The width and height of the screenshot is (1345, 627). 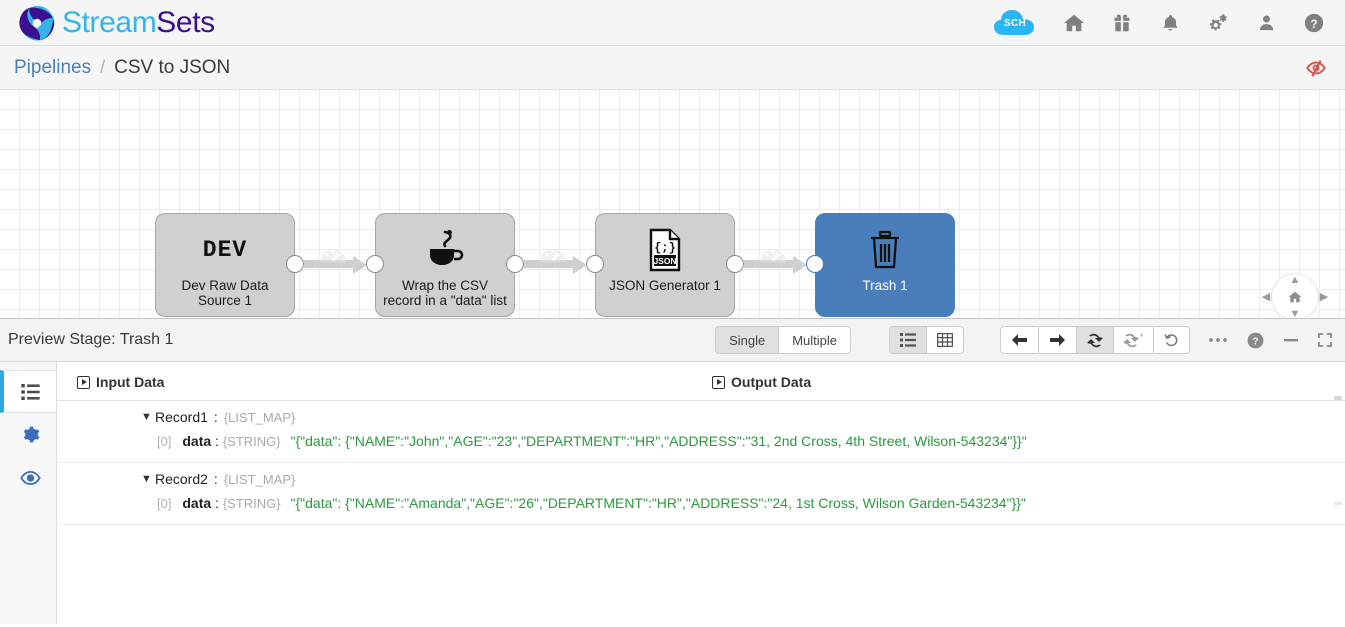 What do you see at coordinates (1218, 23) in the screenshot?
I see `gears-icon` at bounding box center [1218, 23].